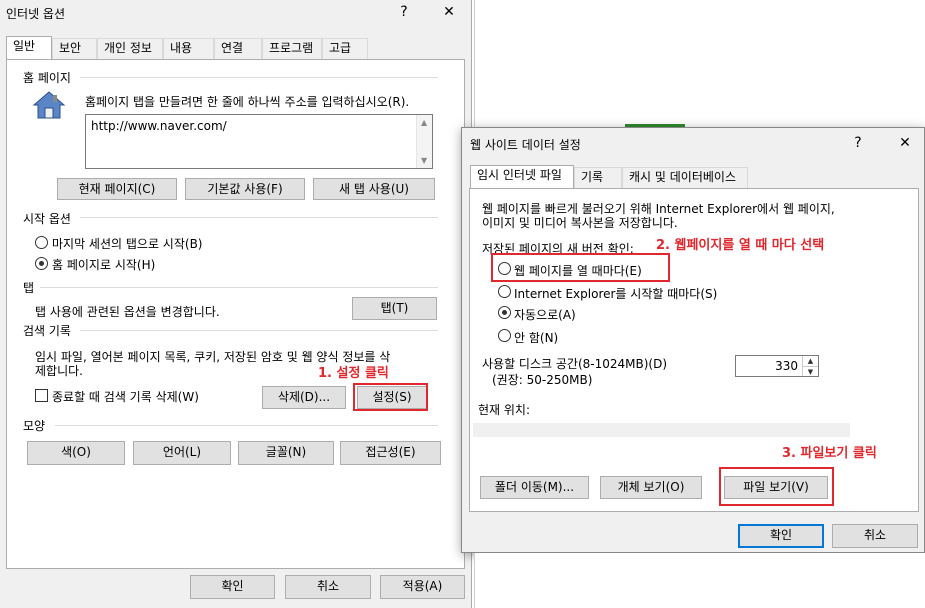 The width and height of the screenshot is (925, 608). I want to click on delete-on-exit-label: 종료할 때 검색 기록 삭제(W), so click(125, 396).